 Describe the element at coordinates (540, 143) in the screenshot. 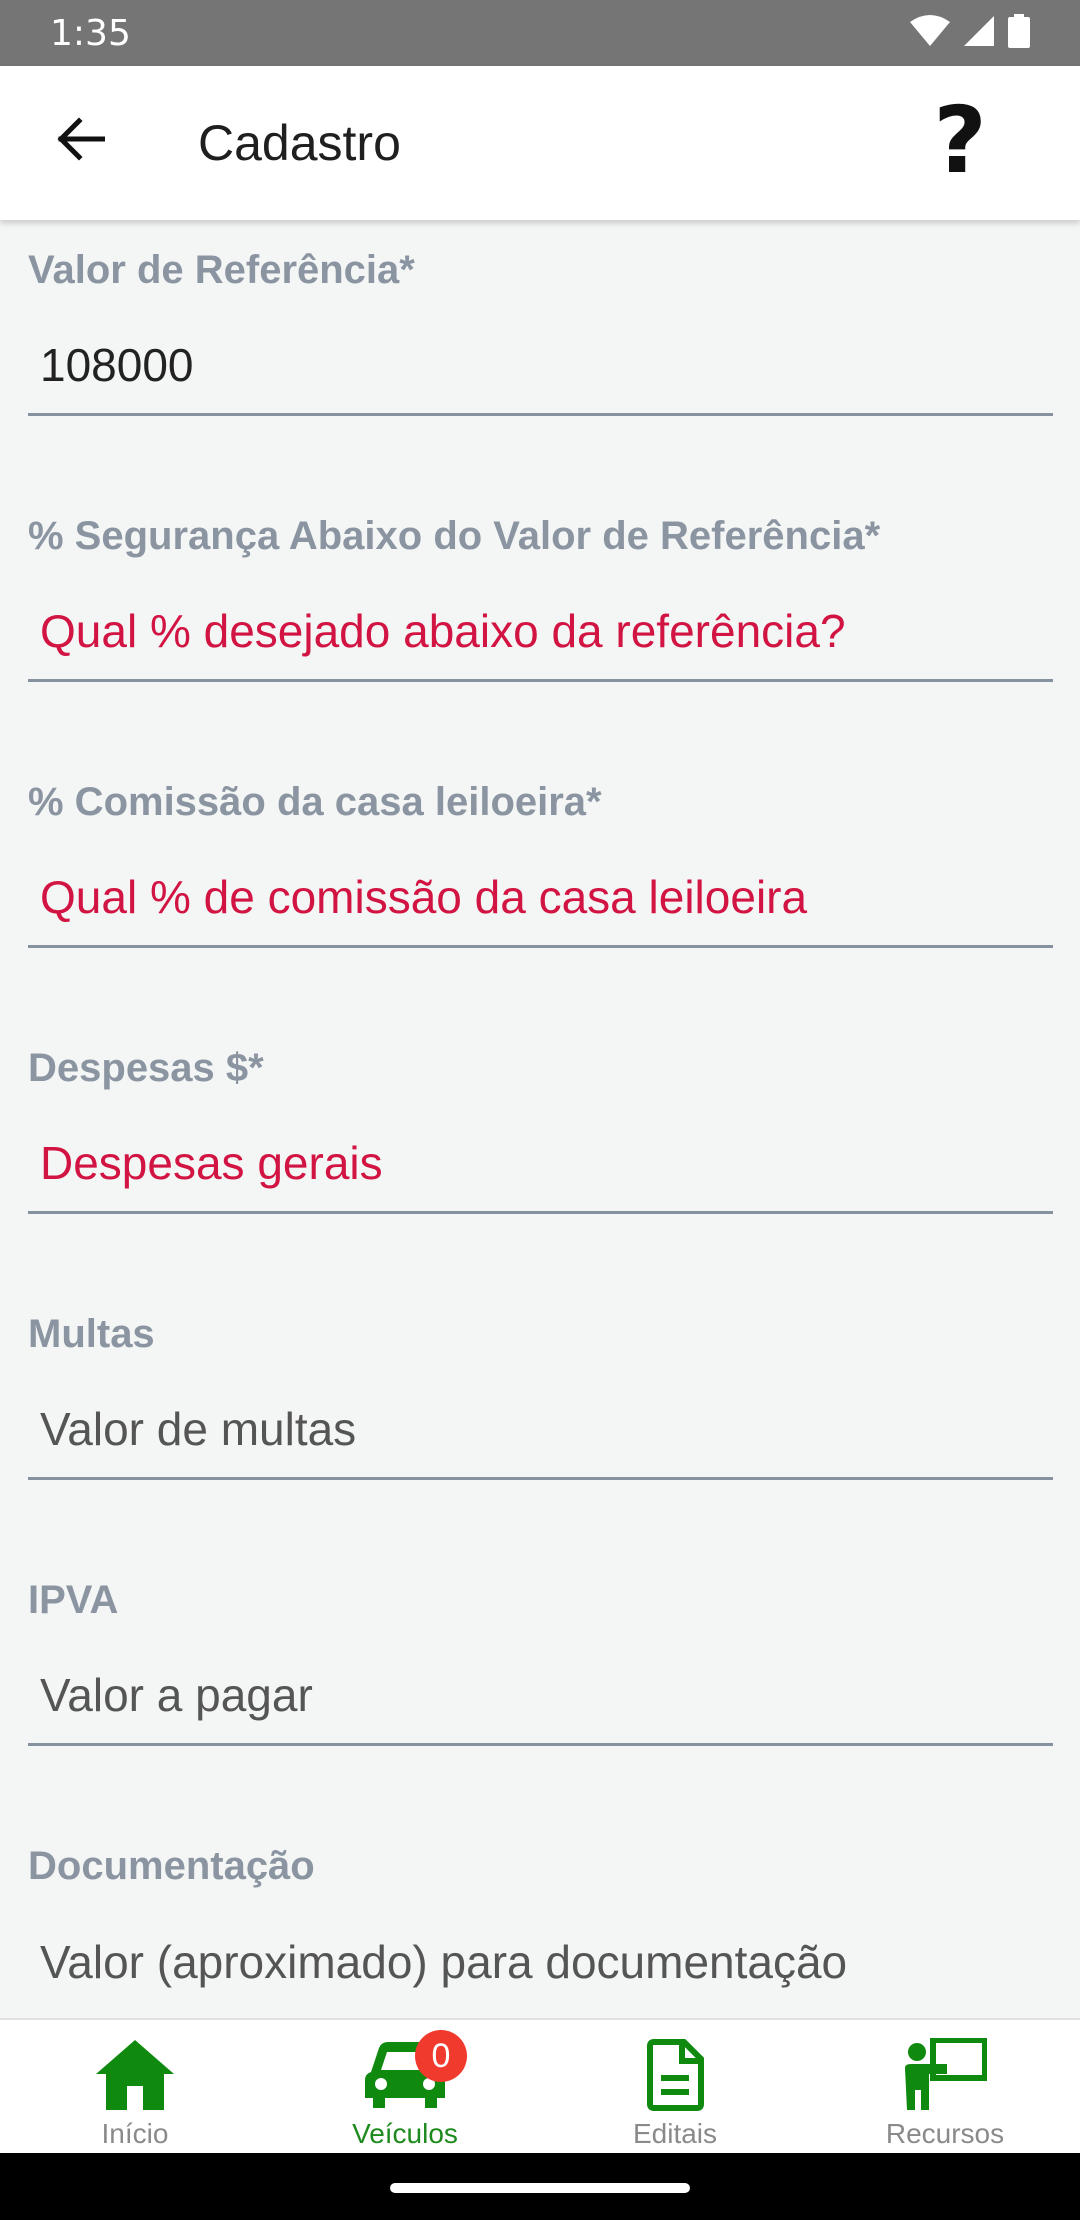

I see `app-bar: Cadastro ?` at that location.